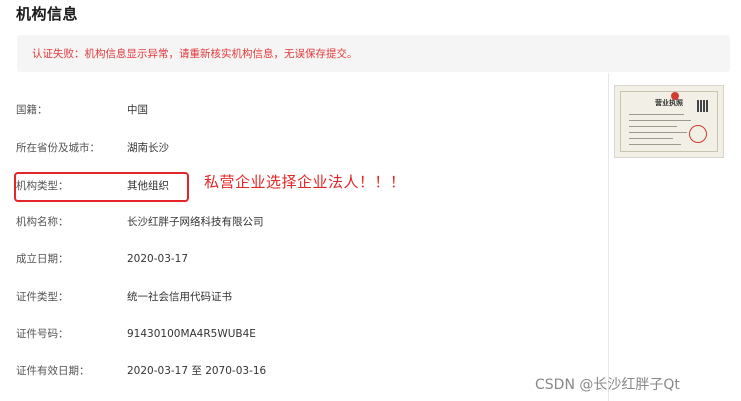 Image resolution: width=741 pixels, height=401 pixels. I want to click on field-row-certificate-type: 证件类型： 统一社会信用代码证书, so click(300, 297).